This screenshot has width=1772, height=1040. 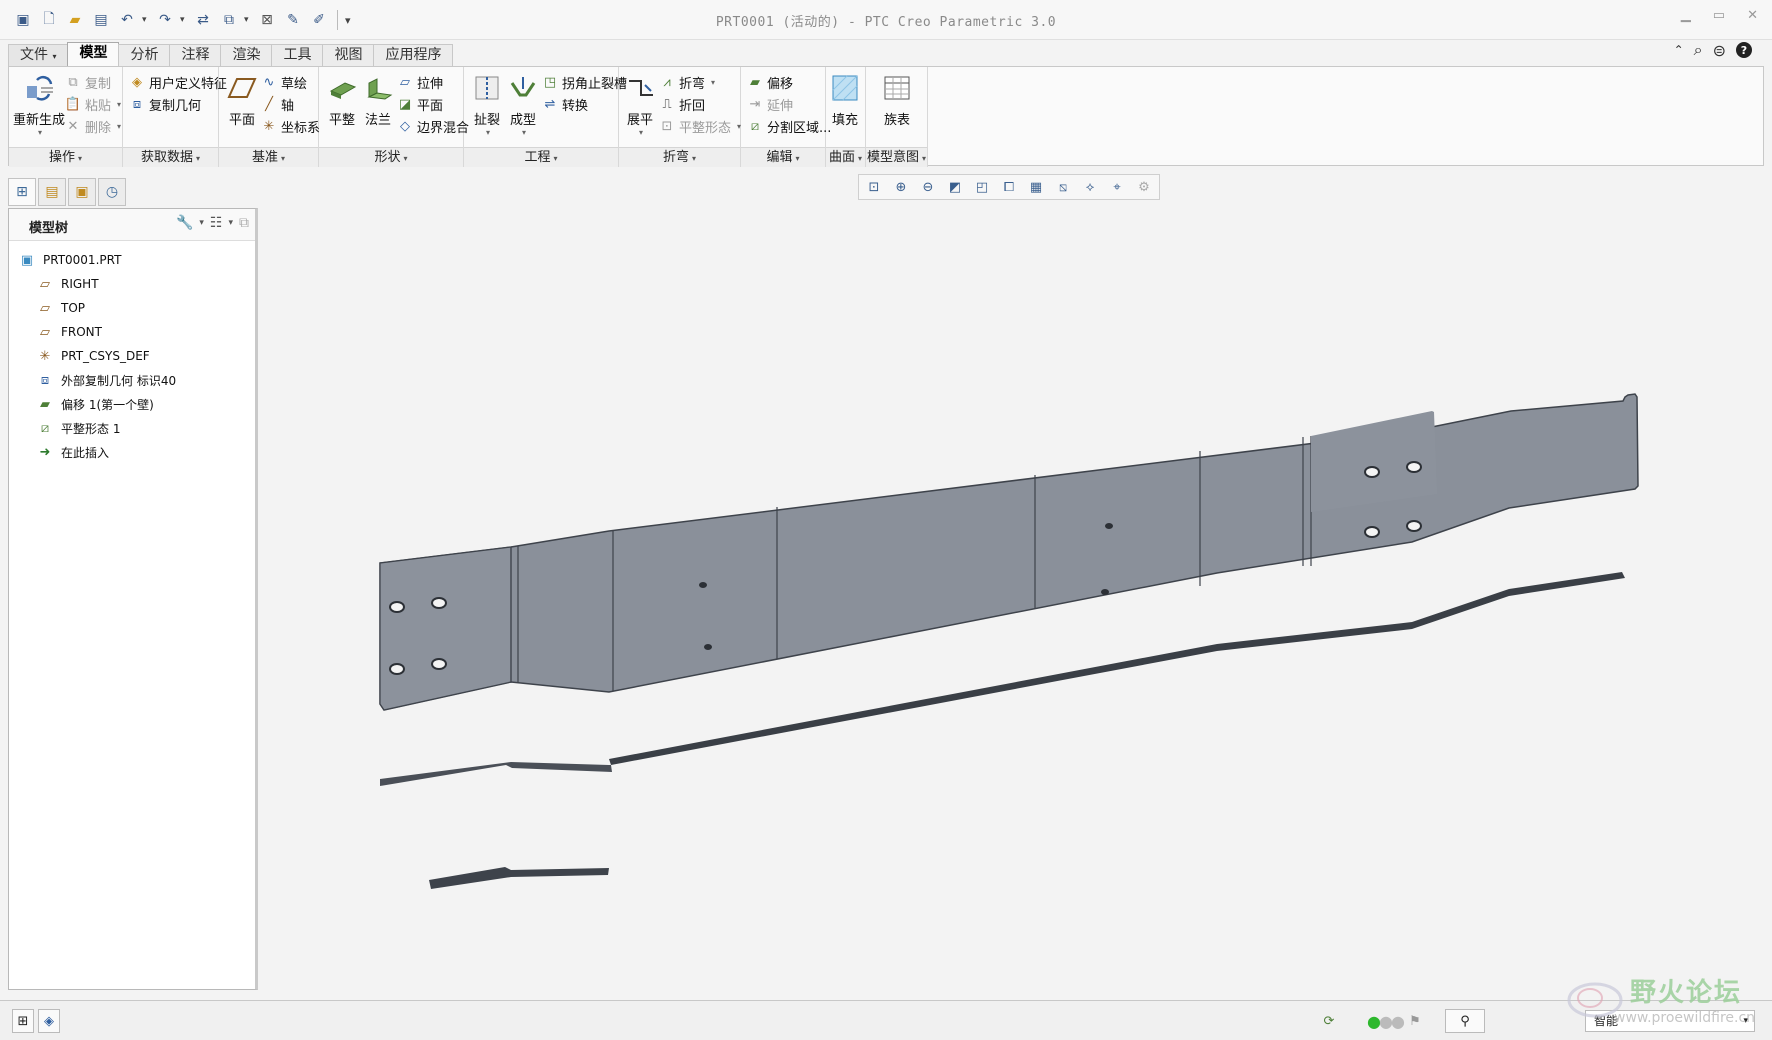 I want to click on offset-label: 偏移, so click(x=780, y=84).